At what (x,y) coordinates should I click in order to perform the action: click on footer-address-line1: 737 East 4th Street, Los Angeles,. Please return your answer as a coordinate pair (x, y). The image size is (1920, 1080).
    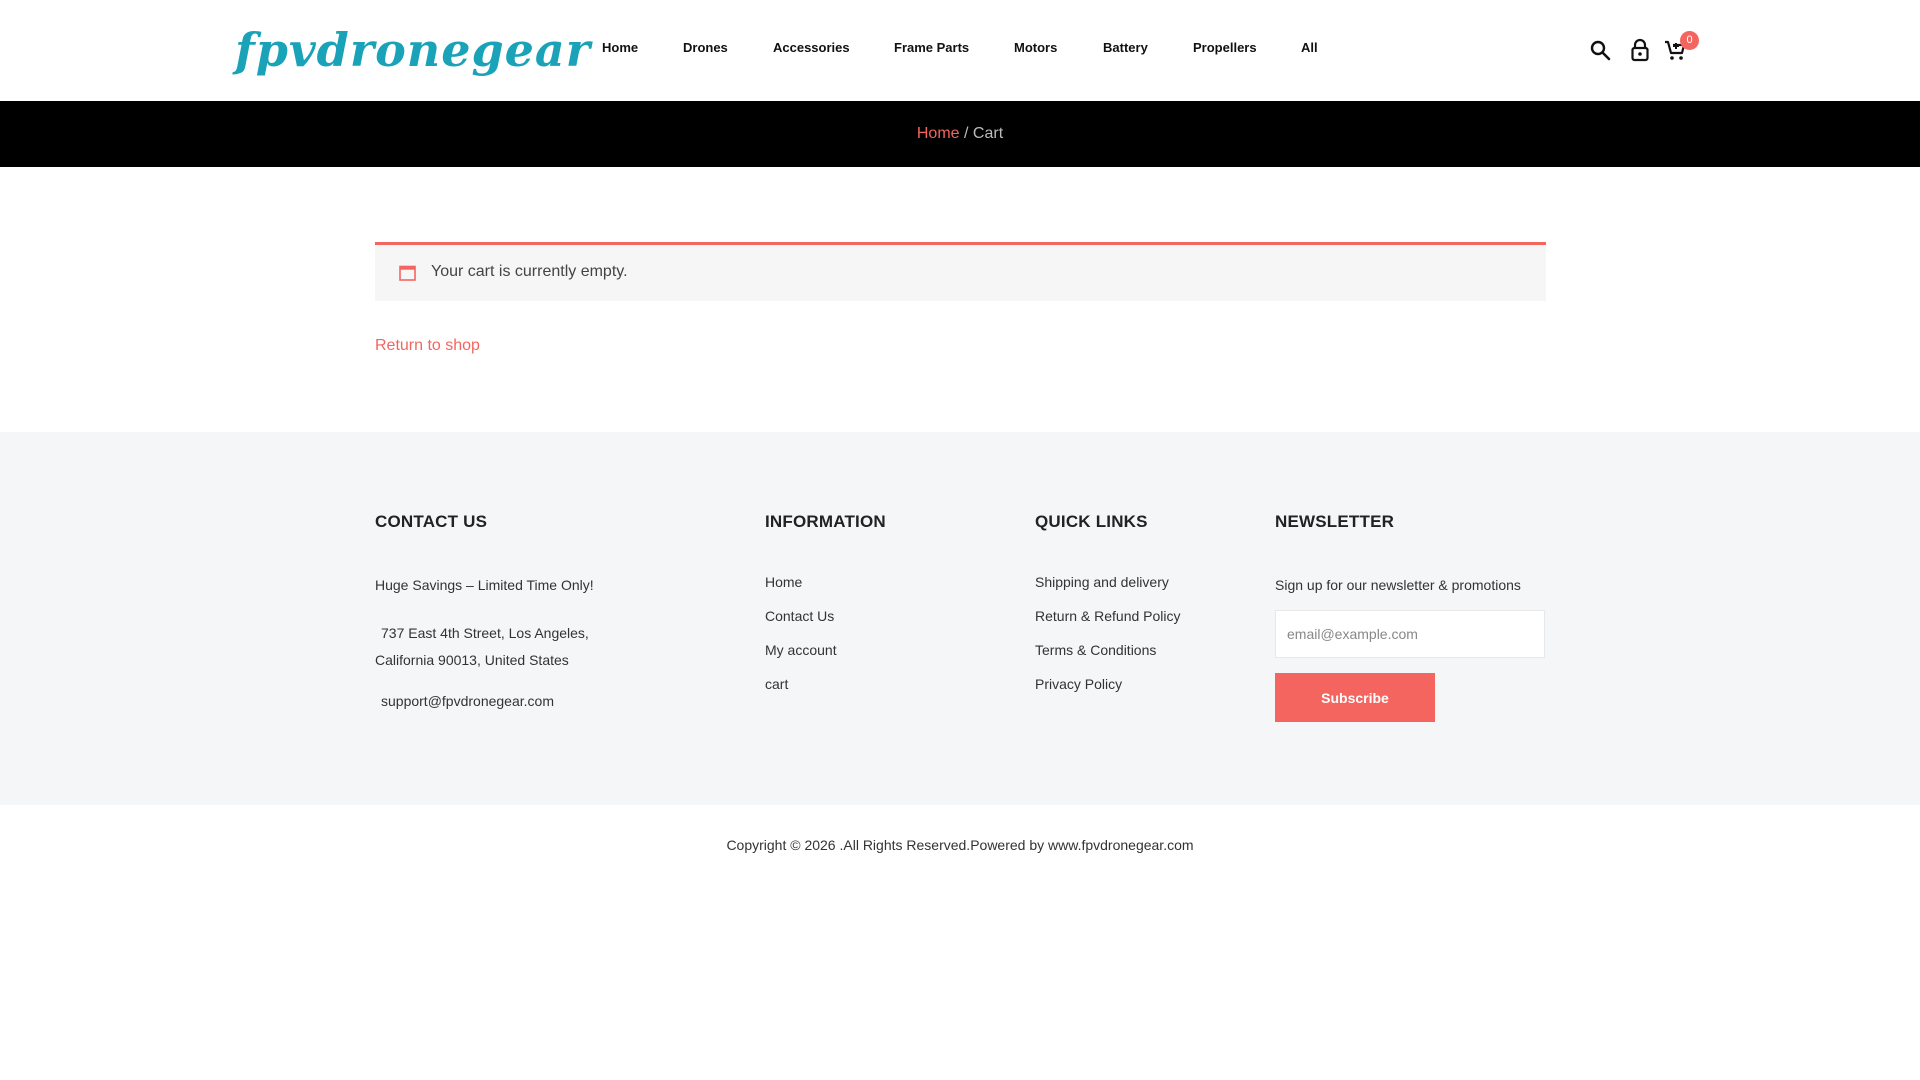
    Looking at the image, I should click on (485, 633).